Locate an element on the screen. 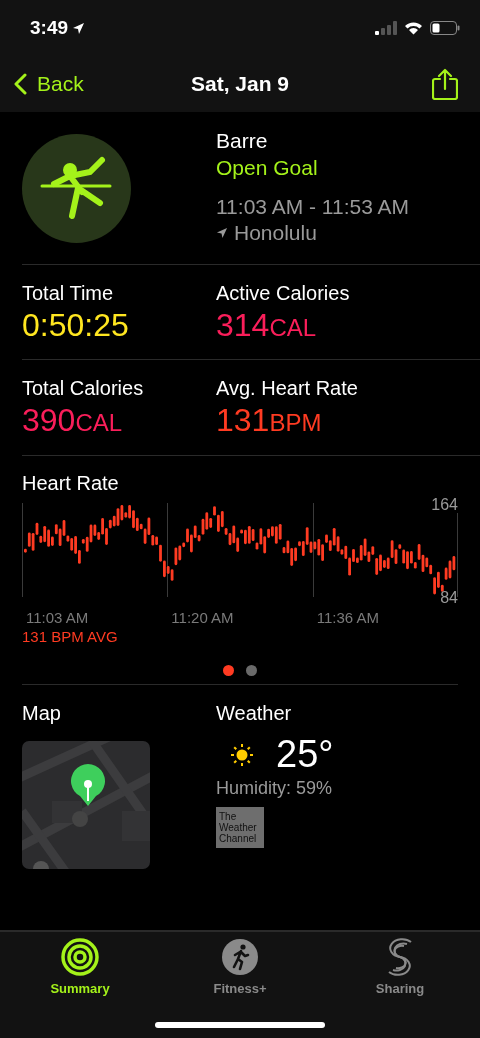 This screenshot has width=480, height=1038. time-axis-label: 11:03 AM is located at coordinates (57, 617).